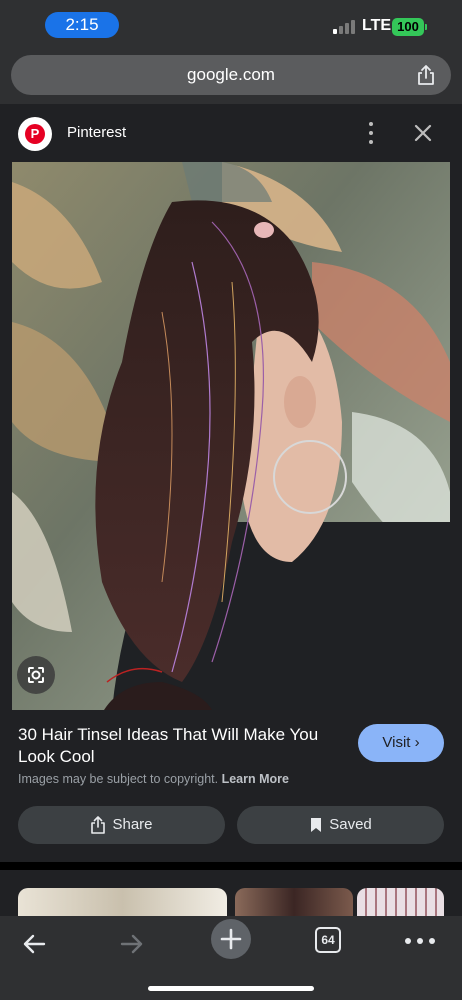 This screenshot has width=462, height=1000. I want to click on browser-toolbar: 64, so click(231, 958).